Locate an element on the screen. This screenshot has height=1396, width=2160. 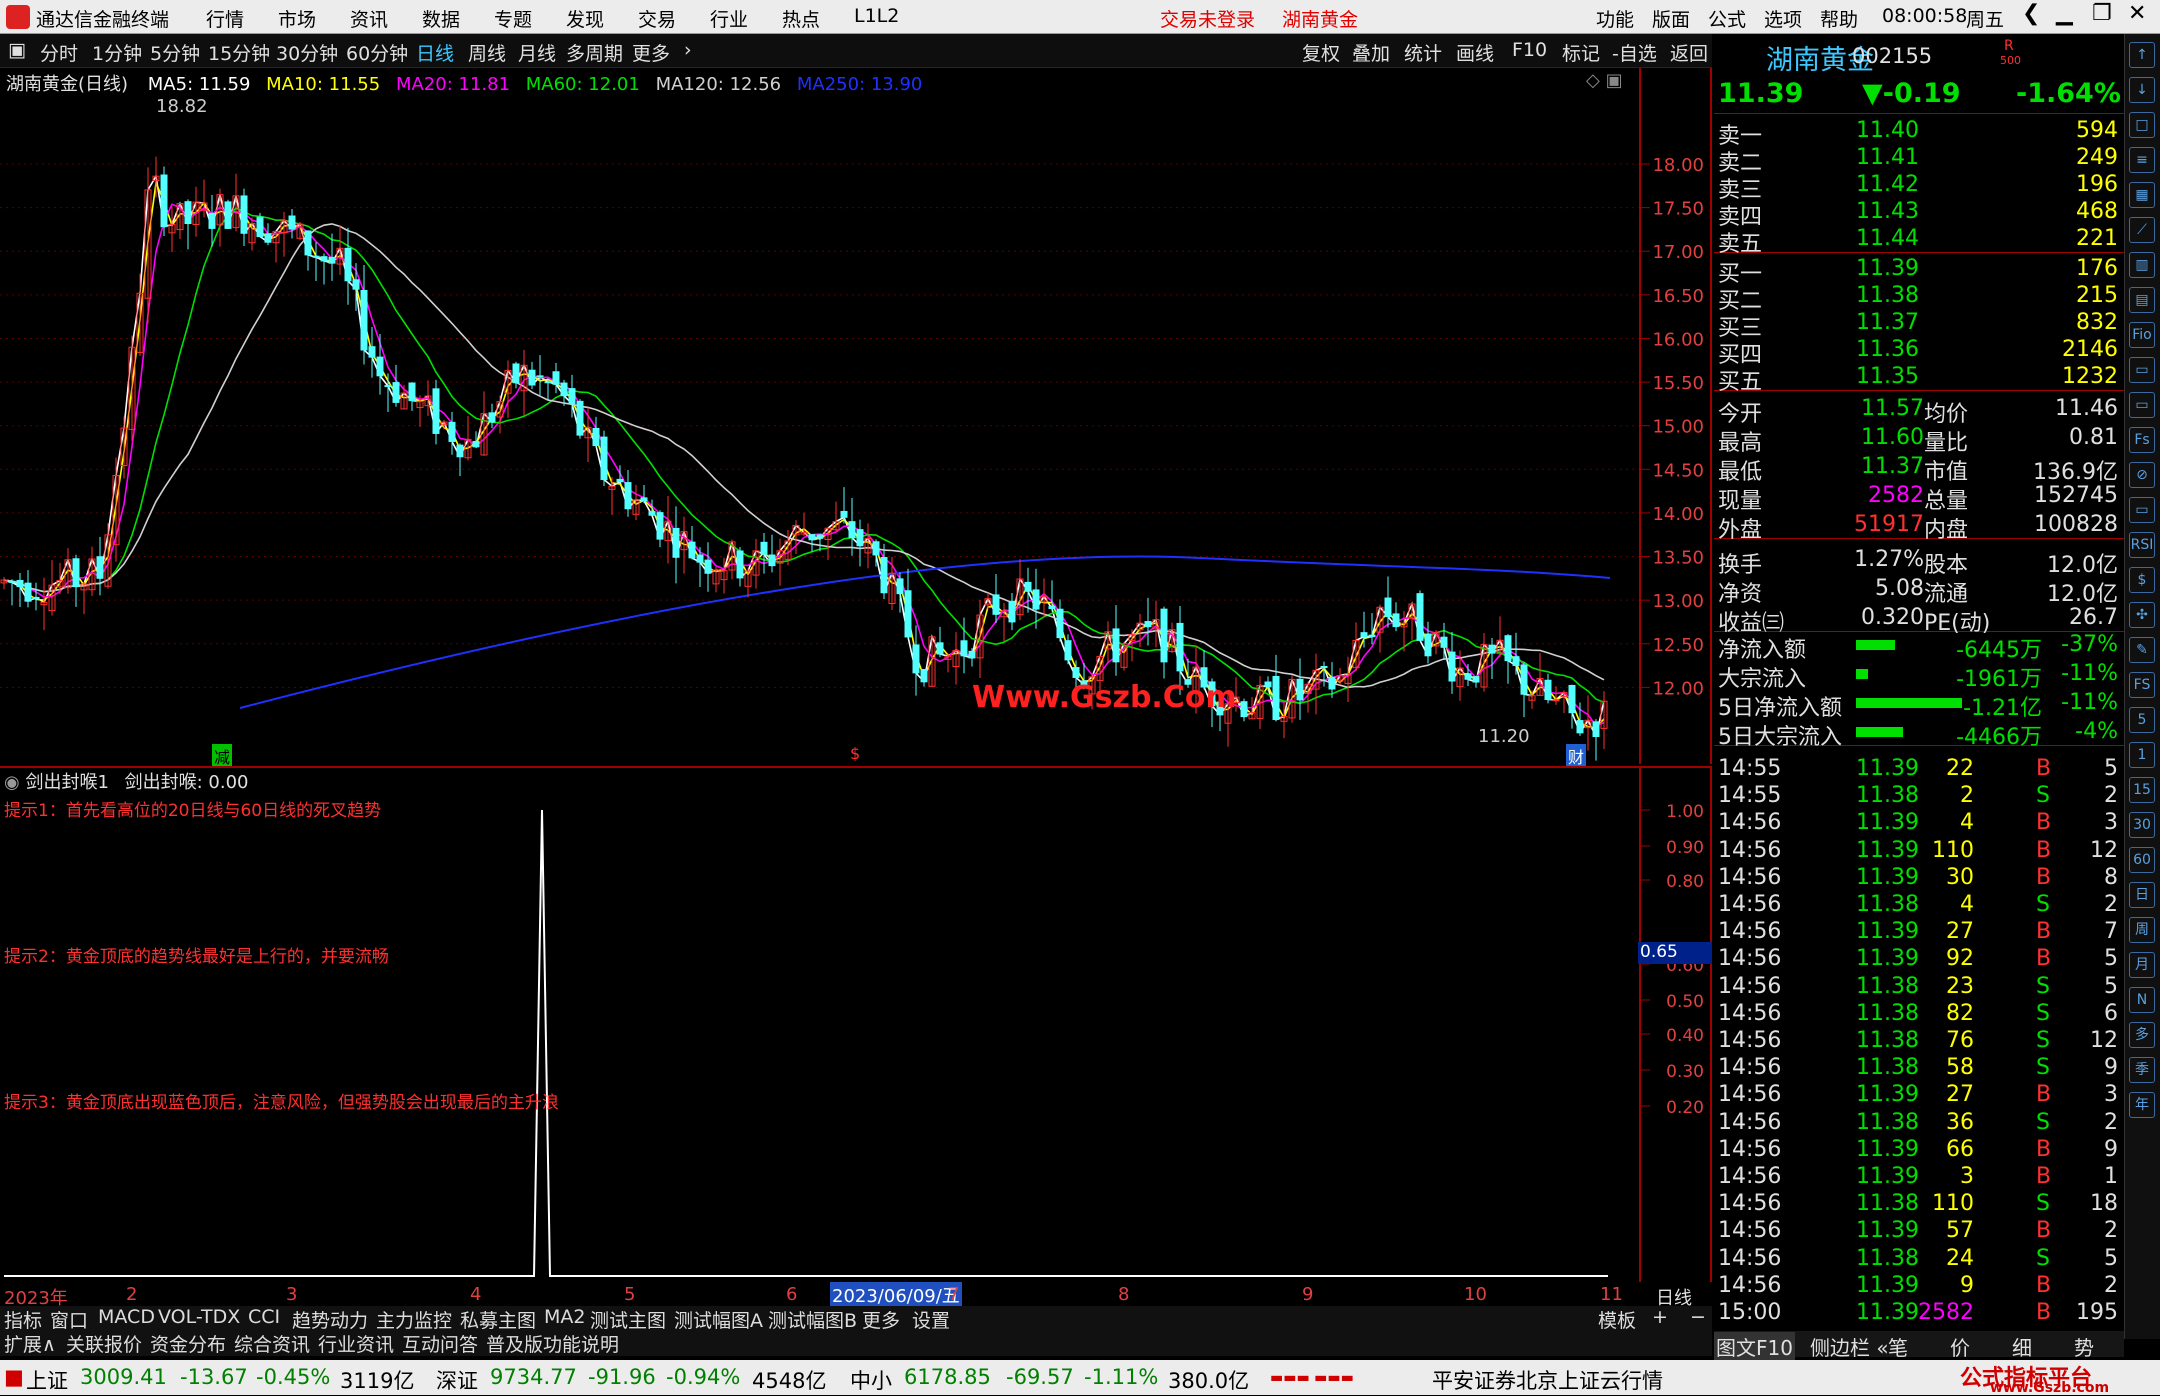
login-status: 交易未登录 is located at coordinates (1207, 18).